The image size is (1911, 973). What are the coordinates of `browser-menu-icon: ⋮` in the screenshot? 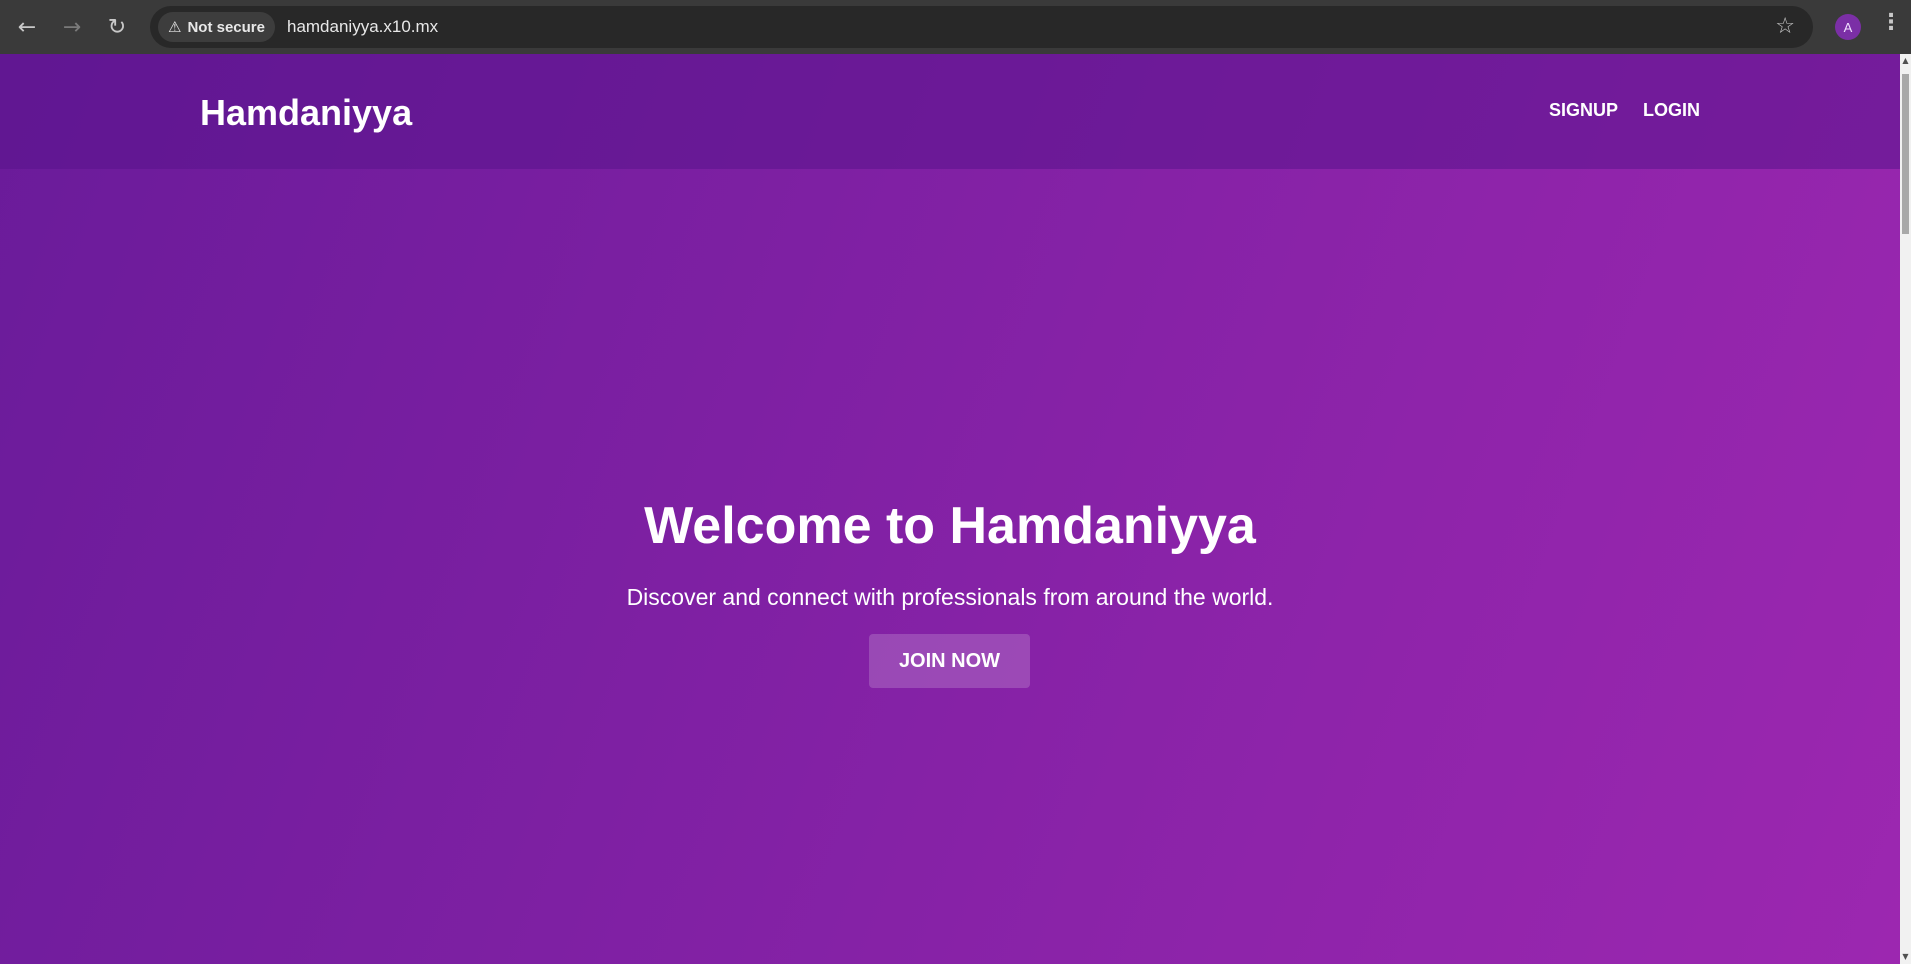 It's located at (1891, 22).